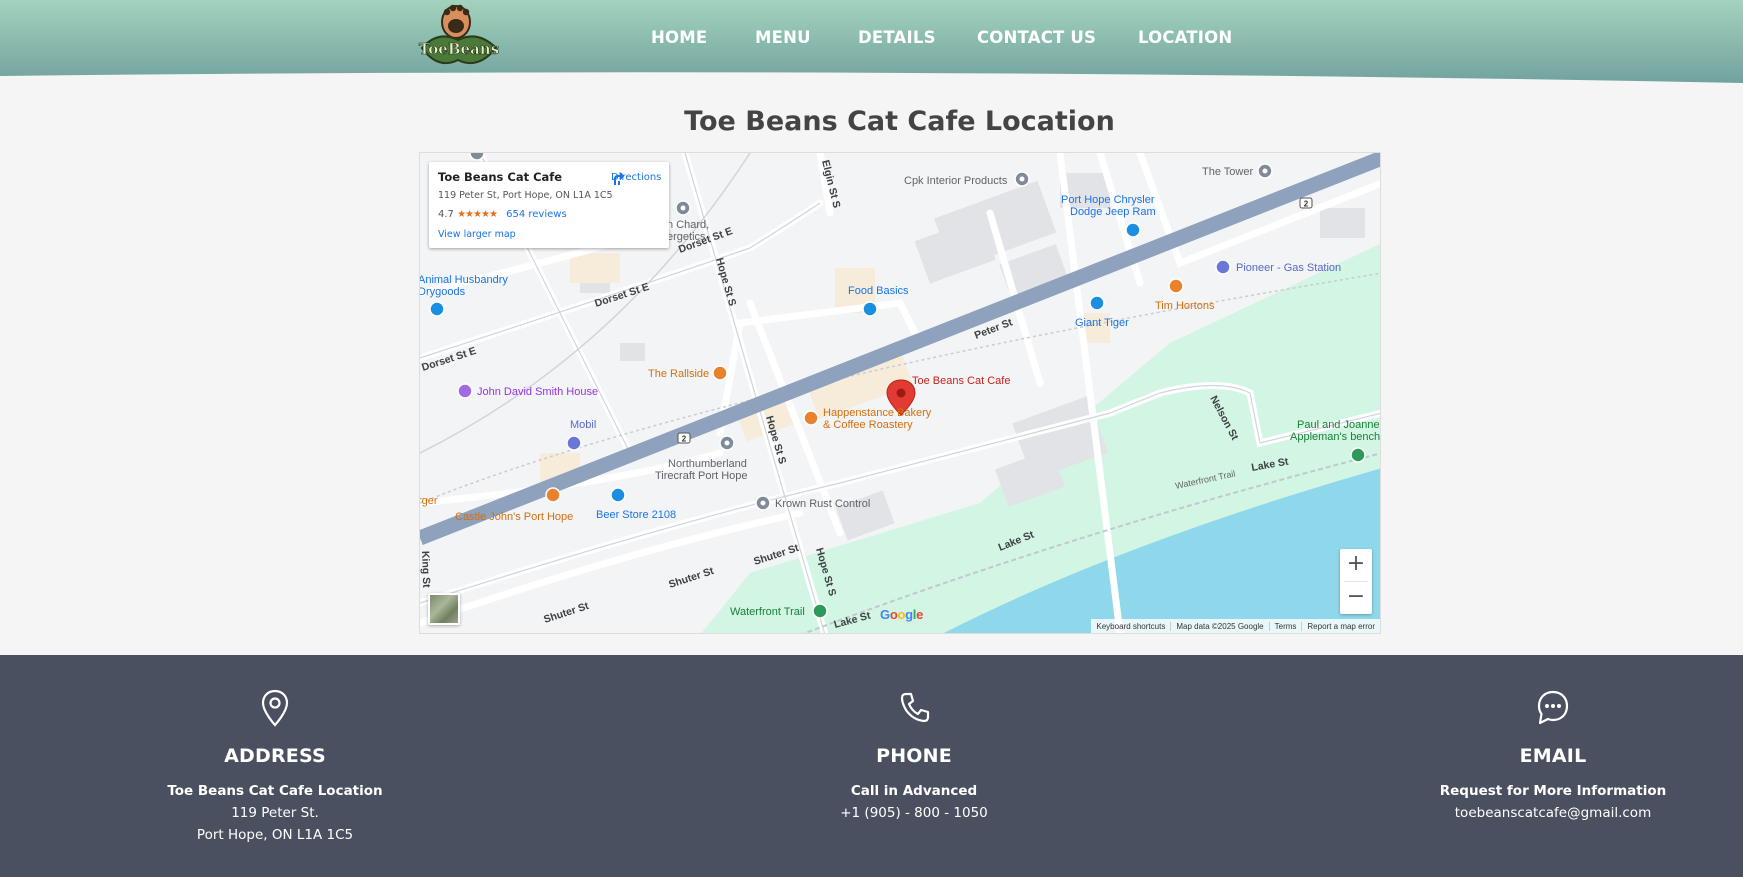  I want to click on nav-contact-us: CONTACT US, so click(1036, 37).